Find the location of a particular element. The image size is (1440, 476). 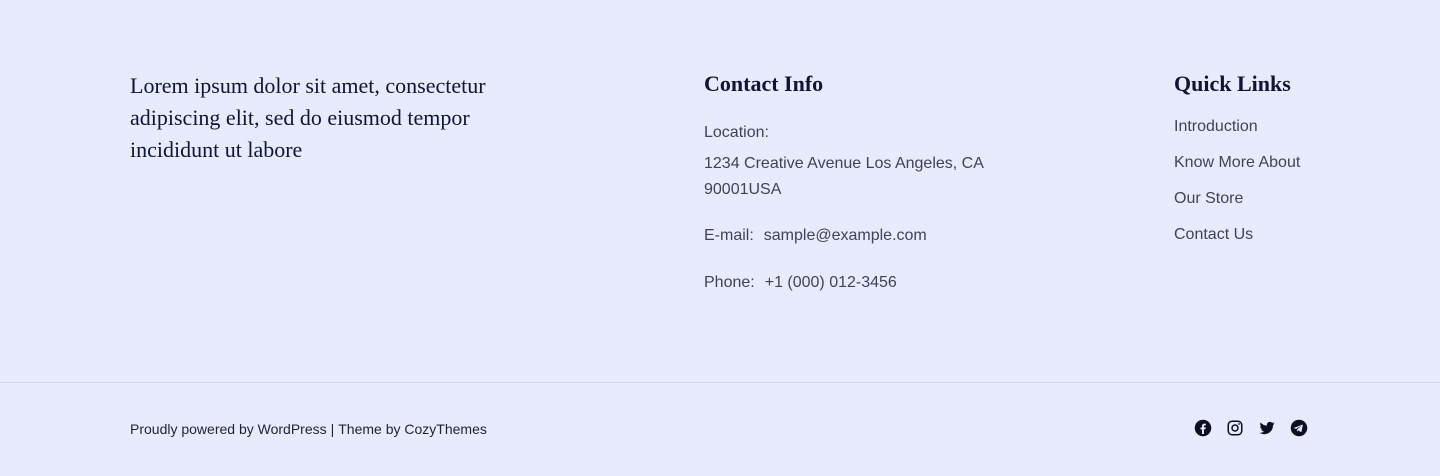

location-label: Location: is located at coordinates (736, 132).